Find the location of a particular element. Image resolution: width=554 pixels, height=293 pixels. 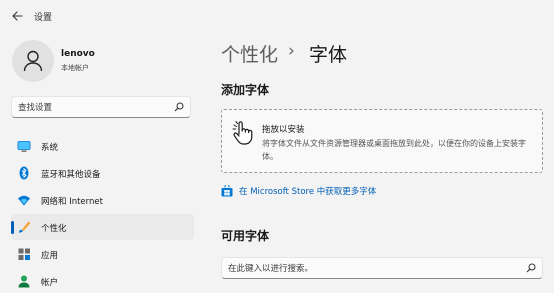

sidebar-item-bluetooth: 蓝牙和其他设备 is located at coordinates (102, 173).